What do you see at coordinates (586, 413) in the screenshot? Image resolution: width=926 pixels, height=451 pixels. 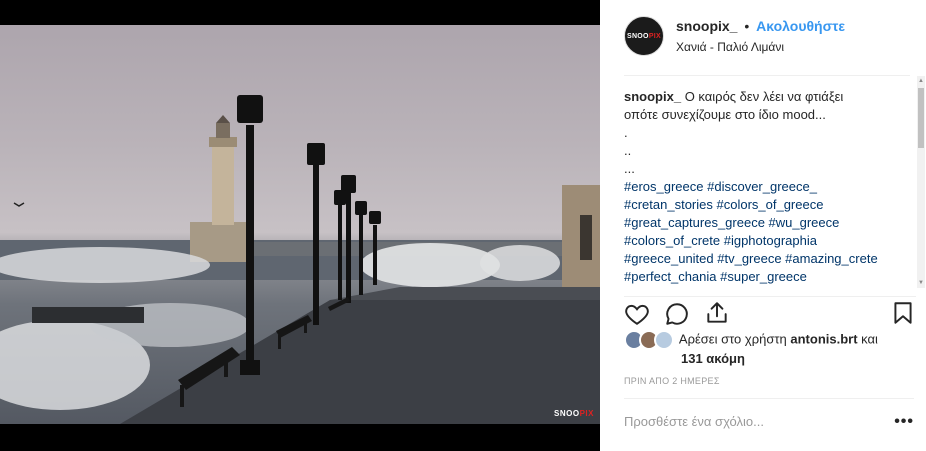 I see `watermark-accent: PIX` at bounding box center [586, 413].